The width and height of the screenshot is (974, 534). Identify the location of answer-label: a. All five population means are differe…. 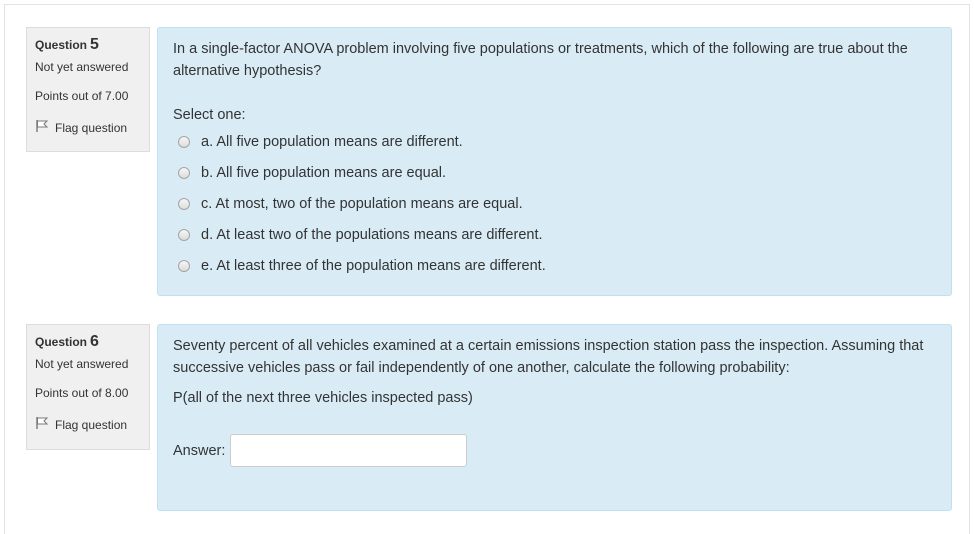
(332, 142).